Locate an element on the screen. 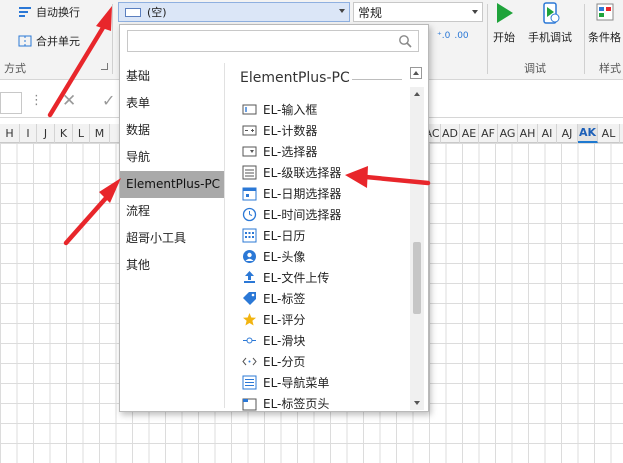  control-label: EL-级联选择器 is located at coordinates (302, 173).